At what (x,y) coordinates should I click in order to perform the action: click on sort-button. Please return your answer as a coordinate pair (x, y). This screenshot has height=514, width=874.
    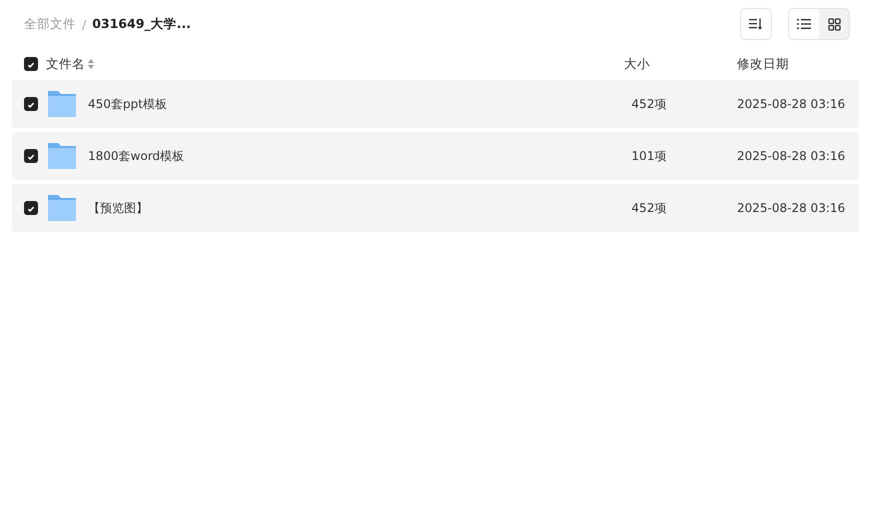
    Looking at the image, I should click on (756, 24).